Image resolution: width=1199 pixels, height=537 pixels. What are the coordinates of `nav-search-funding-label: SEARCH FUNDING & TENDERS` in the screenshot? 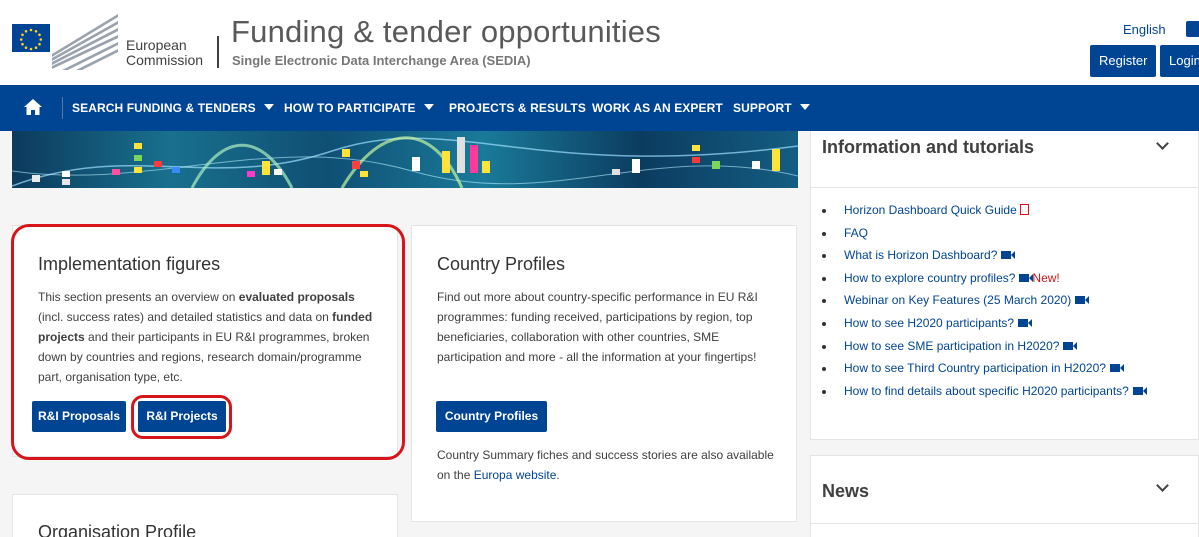 It's located at (164, 108).